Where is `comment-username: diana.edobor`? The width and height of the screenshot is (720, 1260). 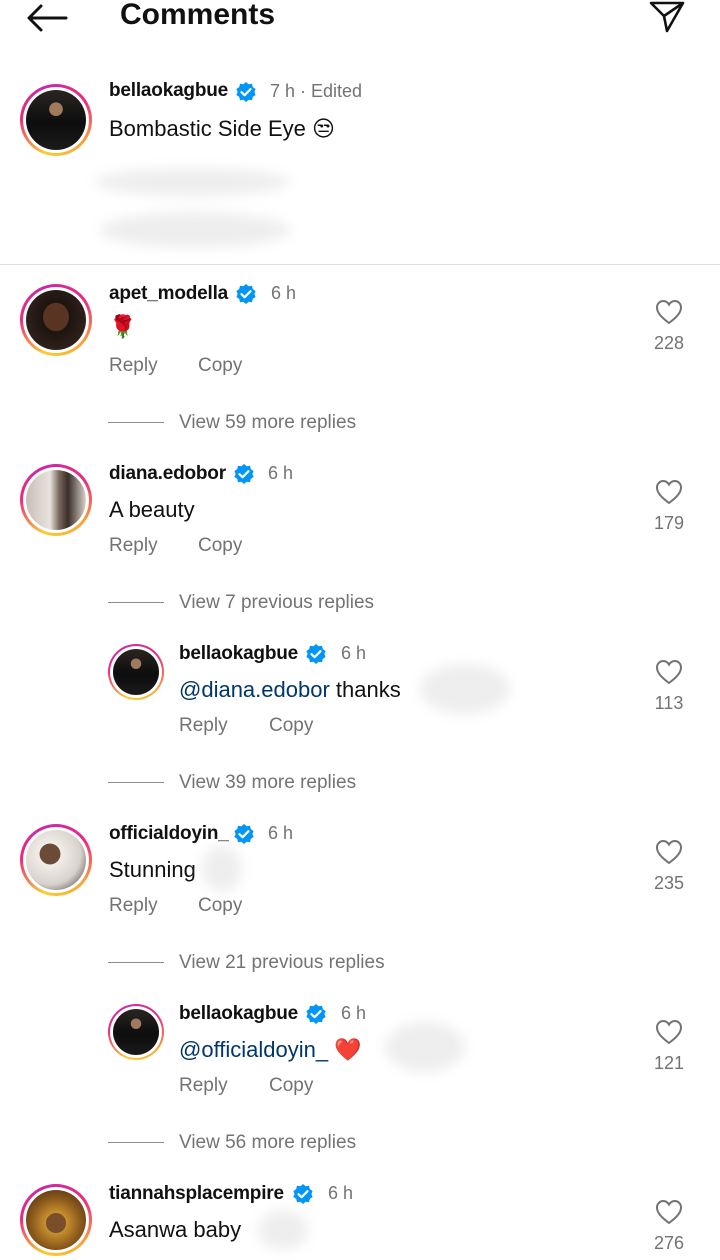 comment-username: diana.edobor is located at coordinates (167, 474).